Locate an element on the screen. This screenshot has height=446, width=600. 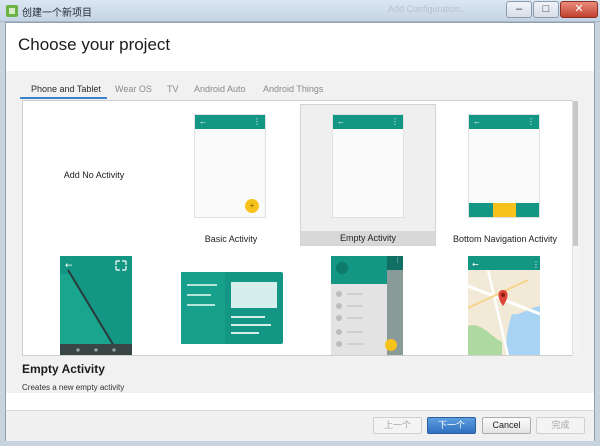
gallery-scrollbar-thumb is located at coordinates (575, 173).